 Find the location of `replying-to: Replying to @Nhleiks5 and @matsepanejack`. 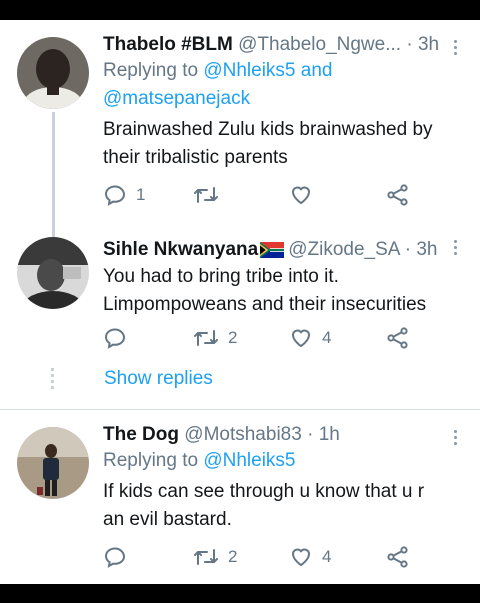

replying-to: Replying to @Nhleiks5 and @matsepanejack is located at coordinates (276, 85).